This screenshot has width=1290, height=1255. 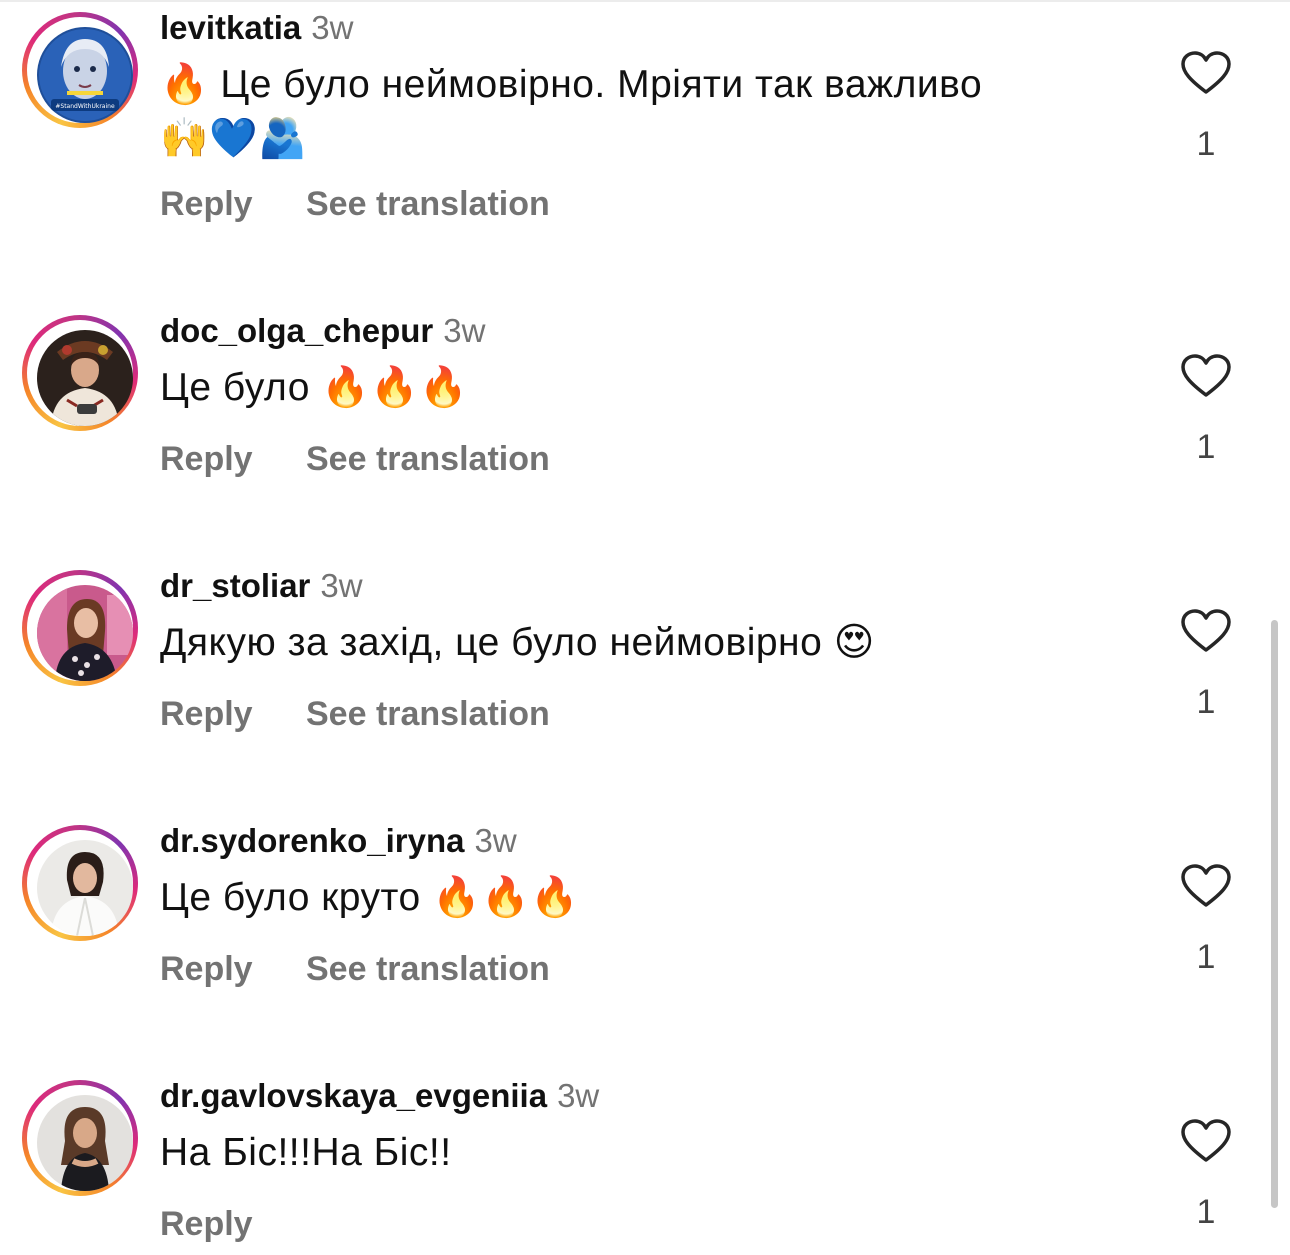 I want to click on comment-header: dr.sydorenko_iryna 3w, so click(x=338, y=841).